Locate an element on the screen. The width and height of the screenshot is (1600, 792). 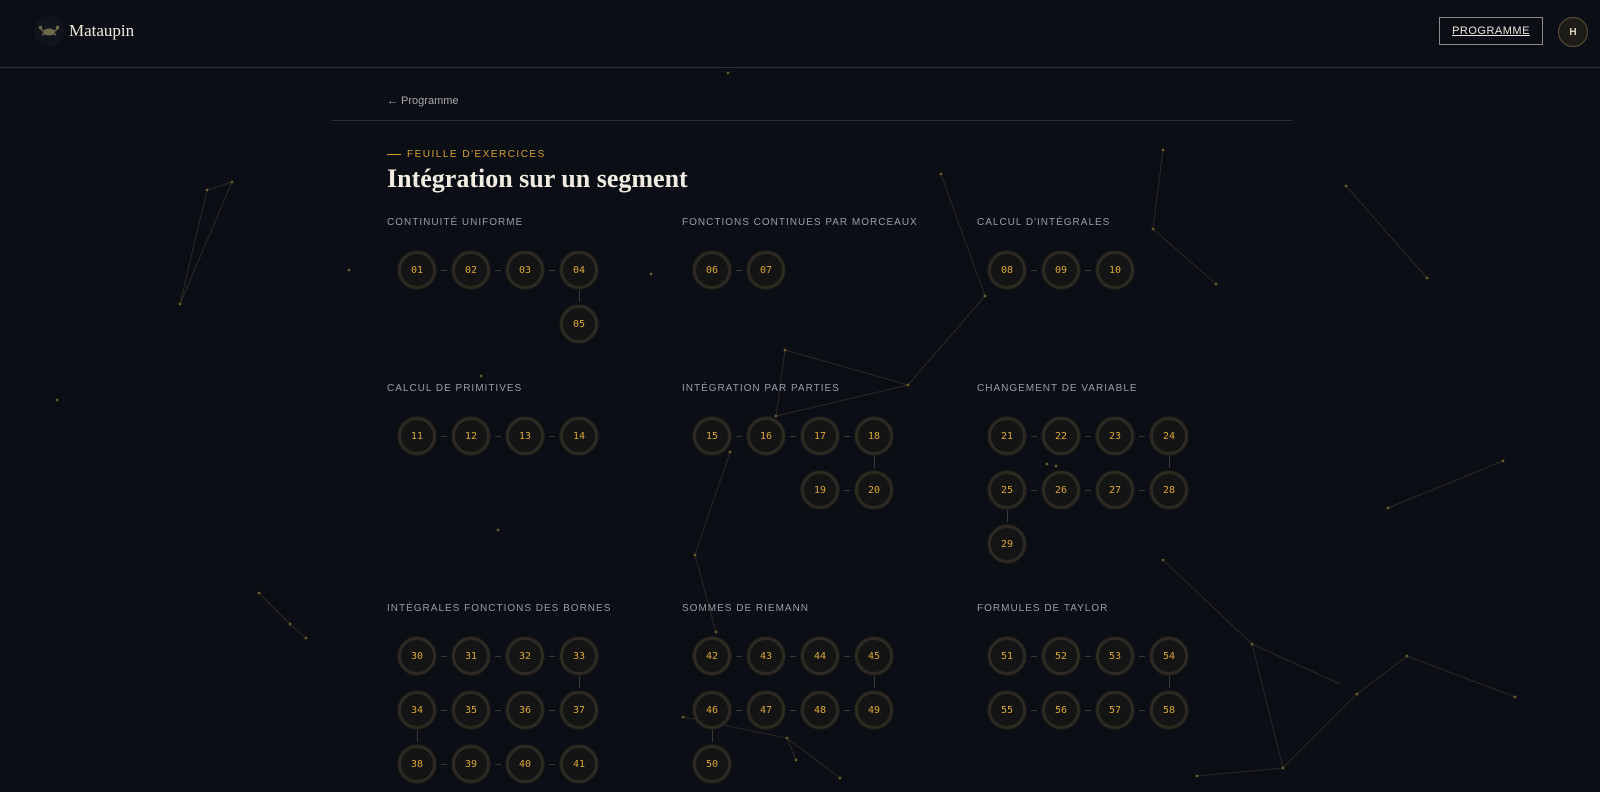
exercise-node: 03 is located at coordinates (525, 270).